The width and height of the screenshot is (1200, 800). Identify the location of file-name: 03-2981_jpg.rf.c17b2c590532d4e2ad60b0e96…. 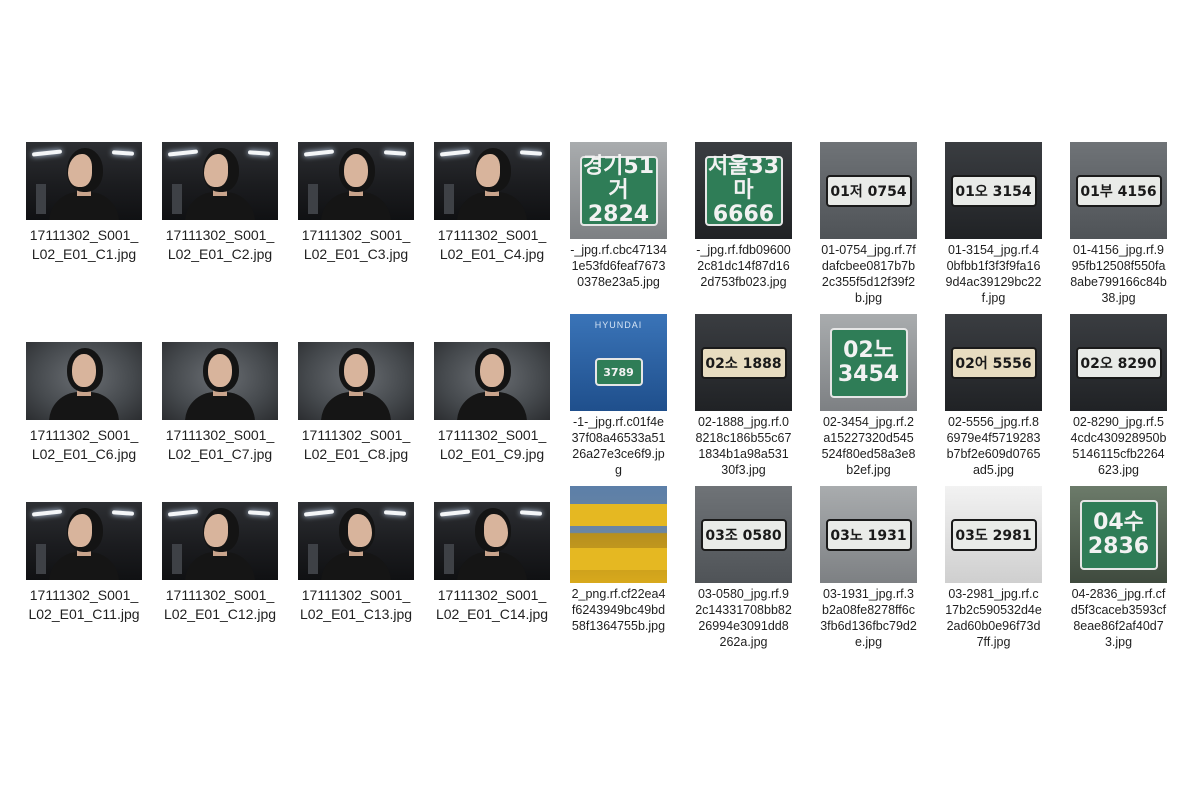
(993, 618).